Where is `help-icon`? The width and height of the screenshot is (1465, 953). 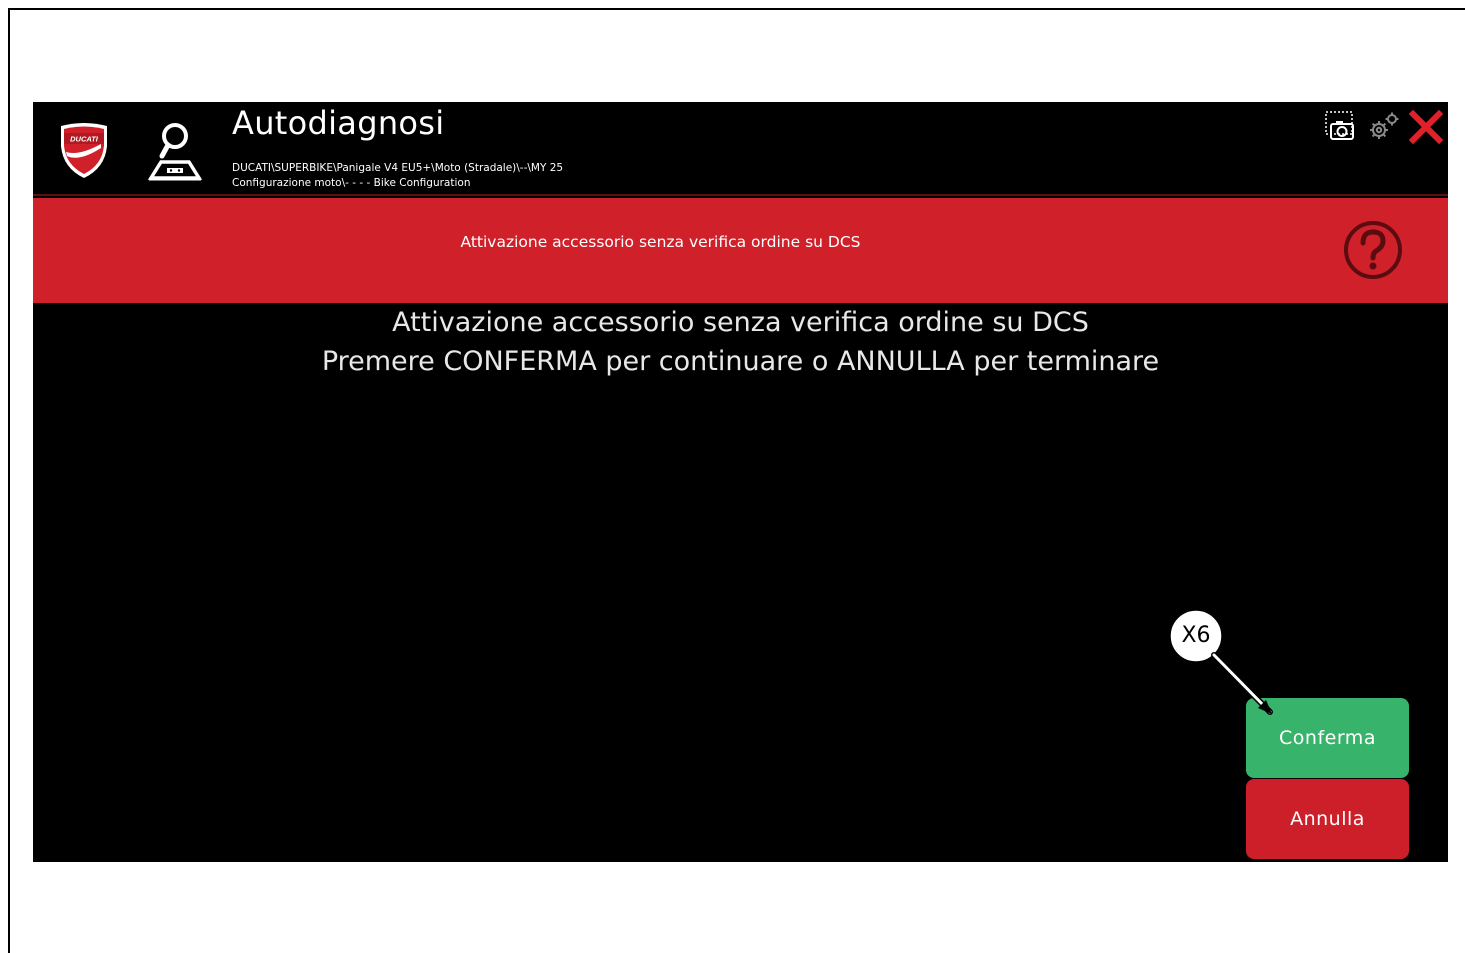 help-icon is located at coordinates (1373, 250).